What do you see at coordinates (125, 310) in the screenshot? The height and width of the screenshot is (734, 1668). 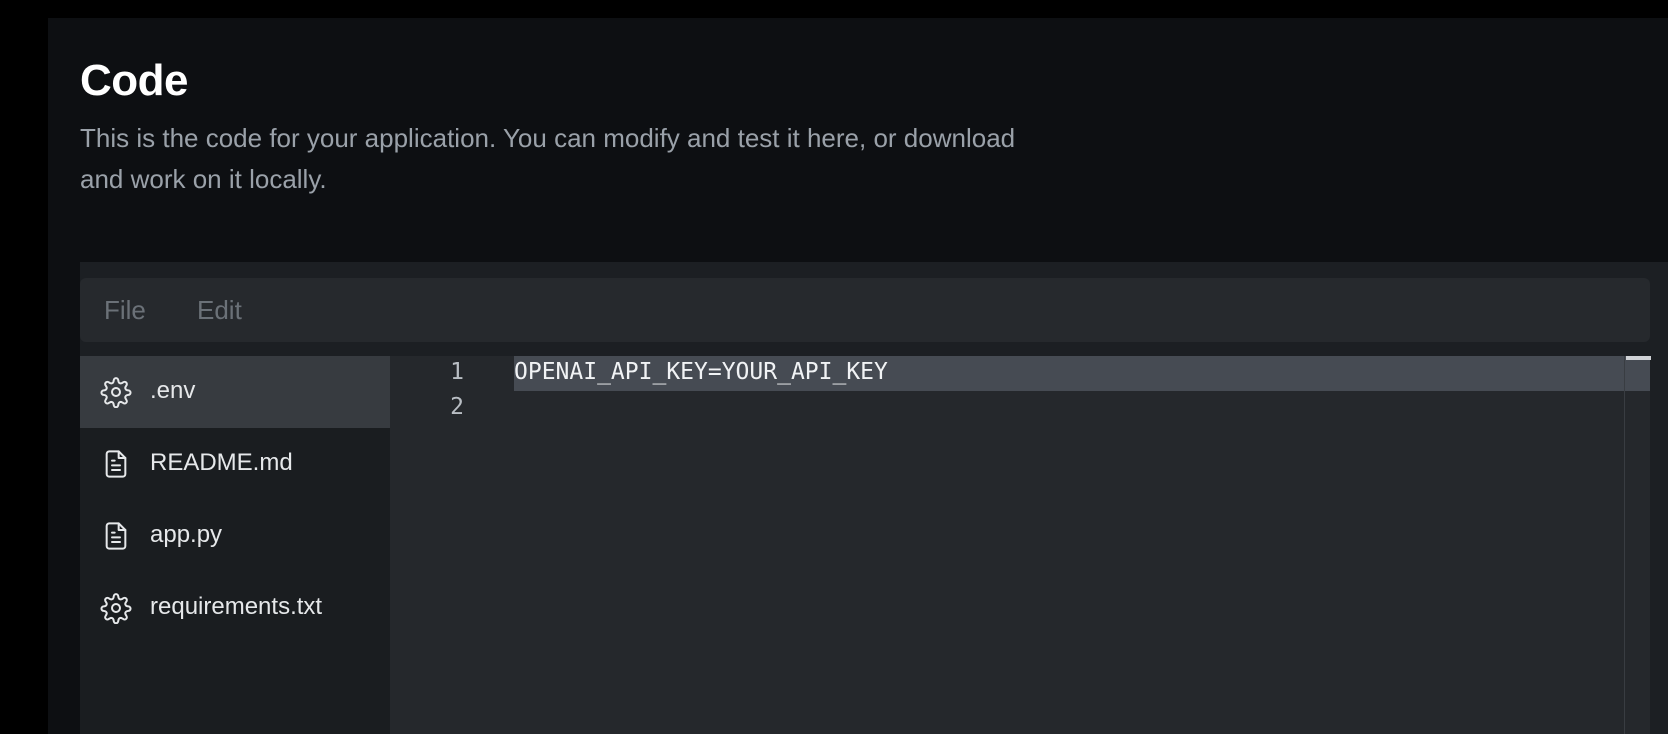 I see `file-menu: File` at bounding box center [125, 310].